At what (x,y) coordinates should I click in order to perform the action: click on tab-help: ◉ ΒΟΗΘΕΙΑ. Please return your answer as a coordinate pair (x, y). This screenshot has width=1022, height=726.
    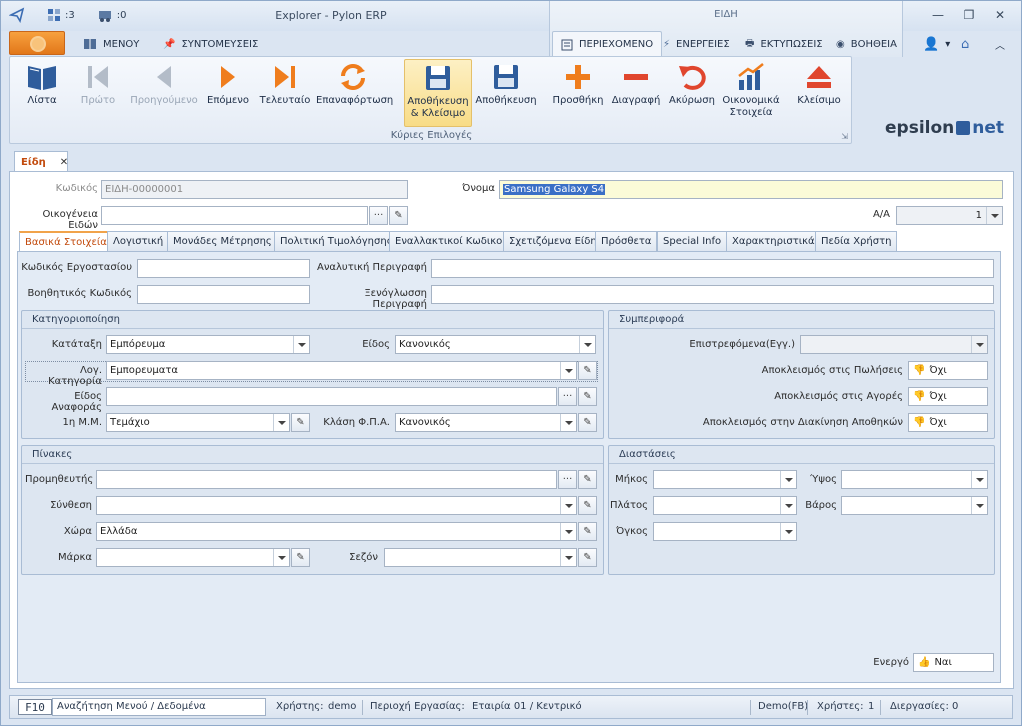
    Looking at the image, I should click on (866, 44).